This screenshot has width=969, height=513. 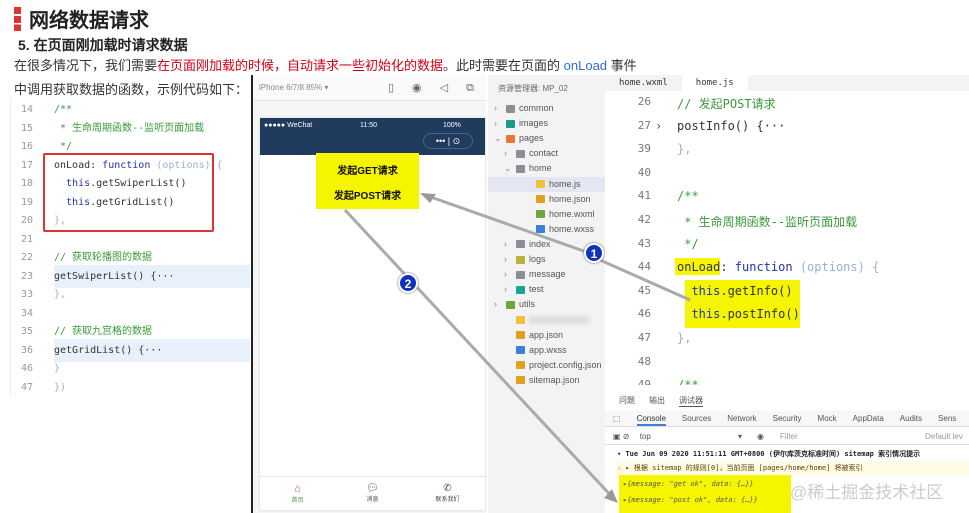 I want to click on arrow-1-tail, so click(x=645, y=280).